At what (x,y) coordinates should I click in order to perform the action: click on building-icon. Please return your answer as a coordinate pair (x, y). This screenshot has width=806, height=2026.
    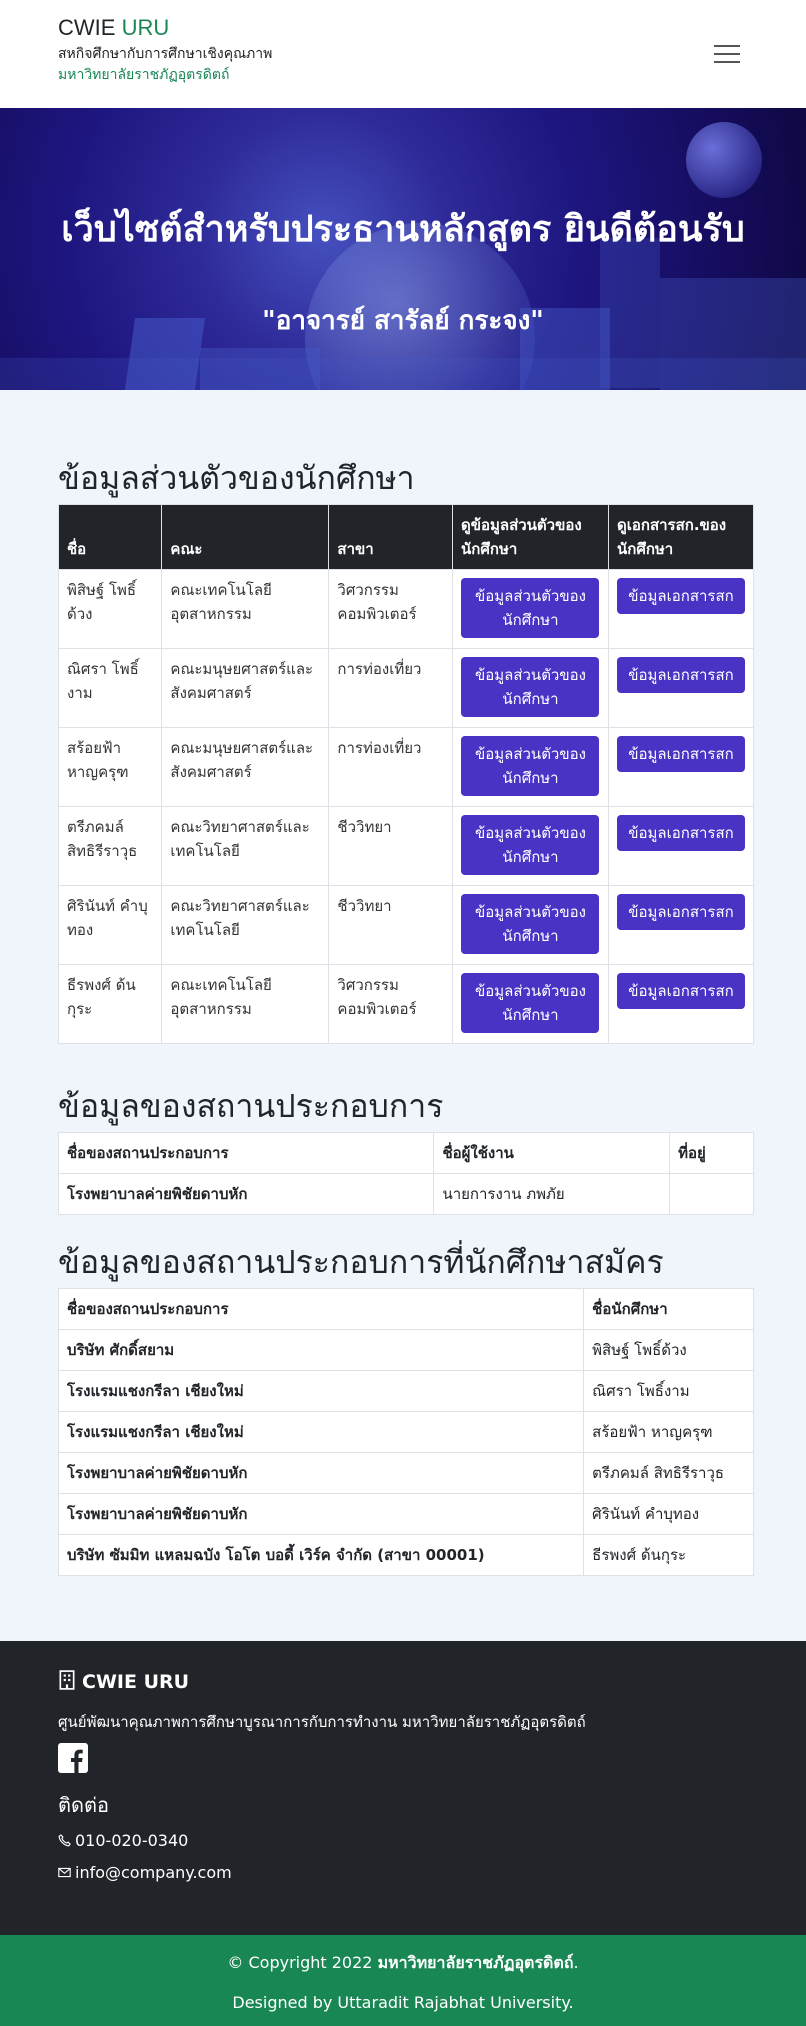
    Looking at the image, I should click on (67, 1680).